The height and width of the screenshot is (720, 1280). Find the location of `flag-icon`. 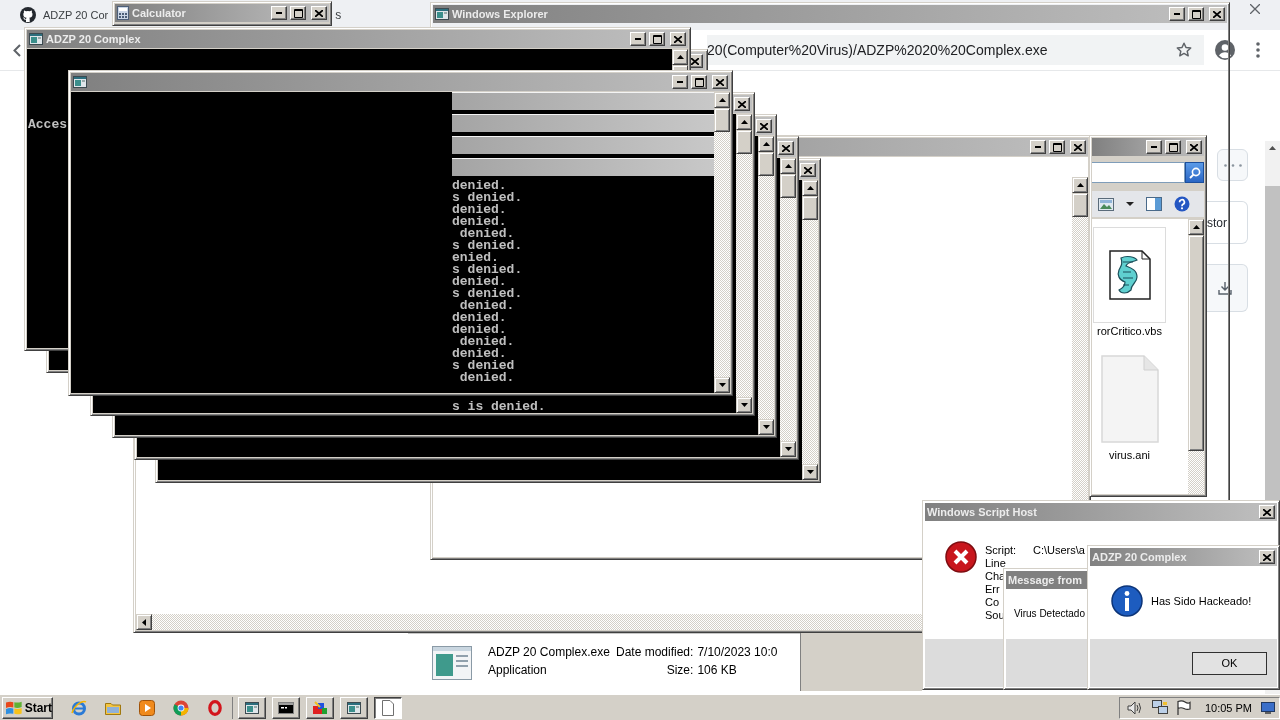

flag-icon is located at coordinates (1183, 707).